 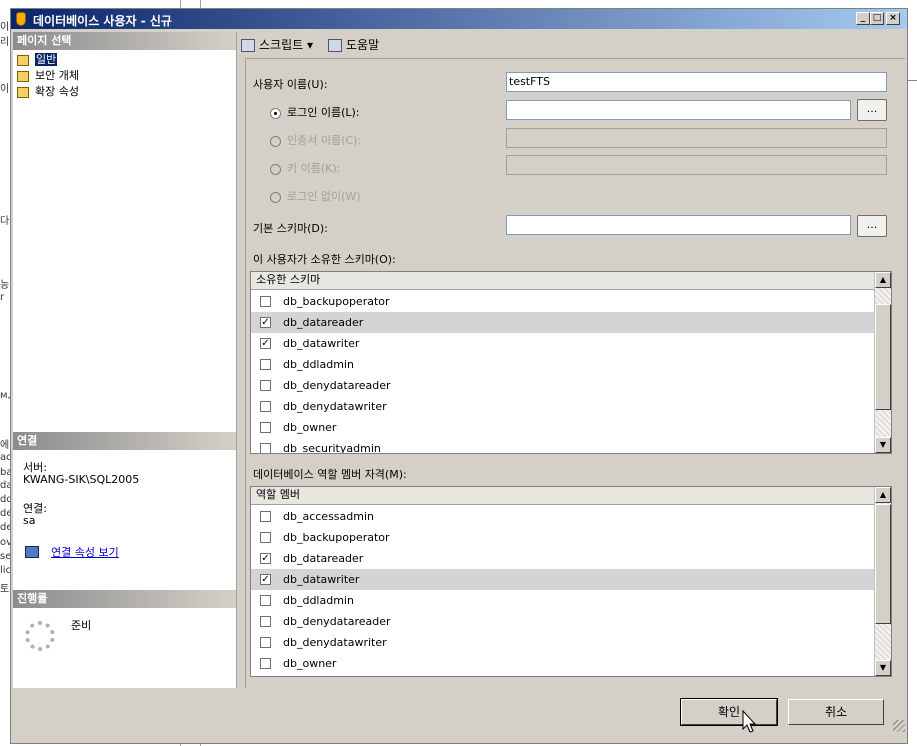 I want to click on view-connection-properties-link: 연결 속성 보기, so click(x=85, y=552).